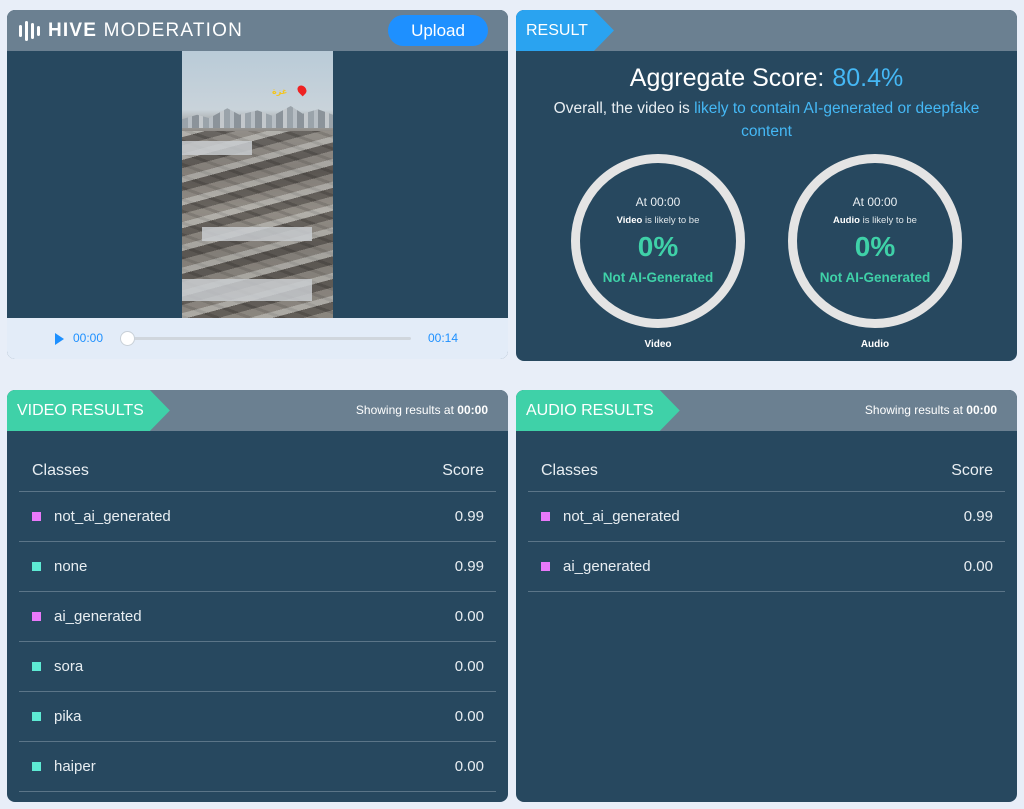  I want to click on seek-knob, so click(127, 338).